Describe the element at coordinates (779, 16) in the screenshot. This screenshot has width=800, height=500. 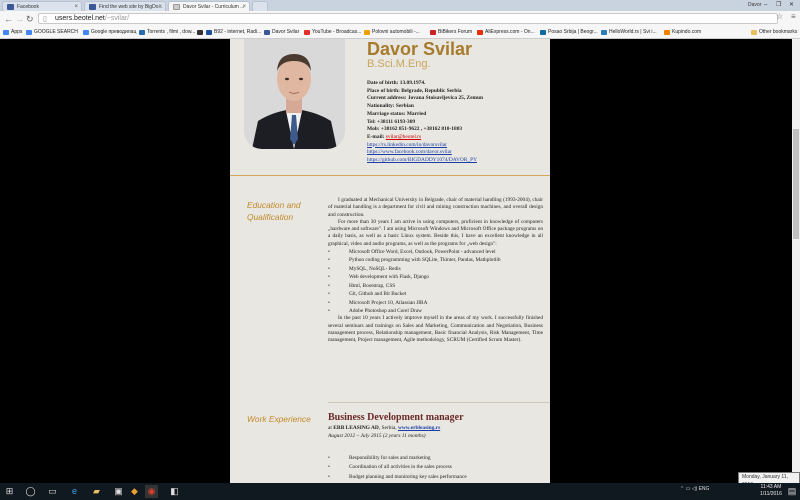
I see `bookmark-star-icon: ☆` at that location.